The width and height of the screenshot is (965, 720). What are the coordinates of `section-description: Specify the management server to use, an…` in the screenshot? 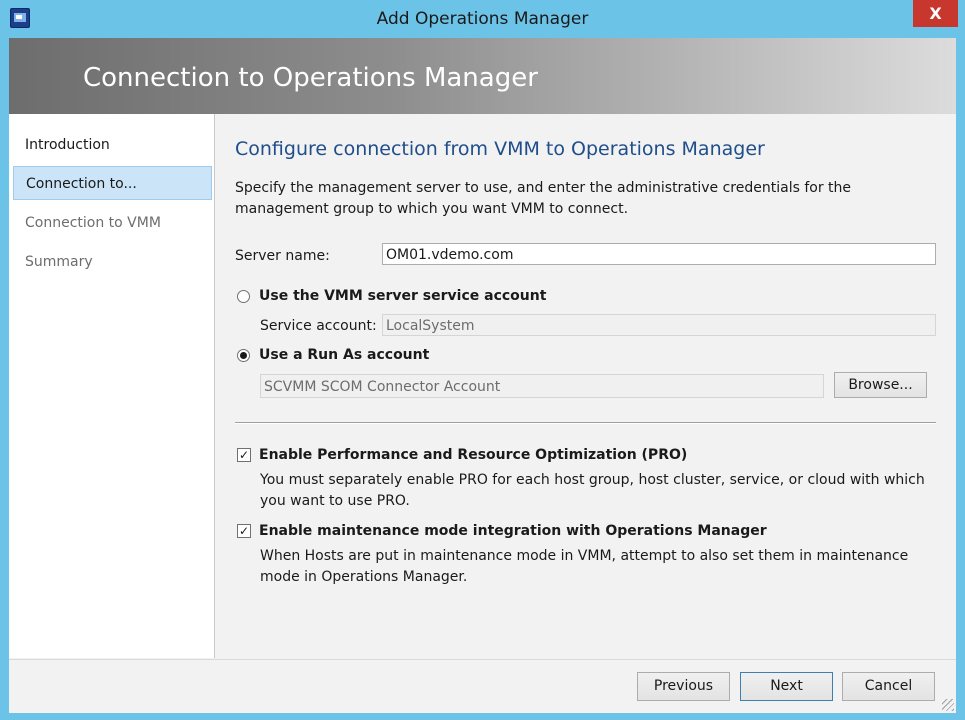 It's located at (543, 198).